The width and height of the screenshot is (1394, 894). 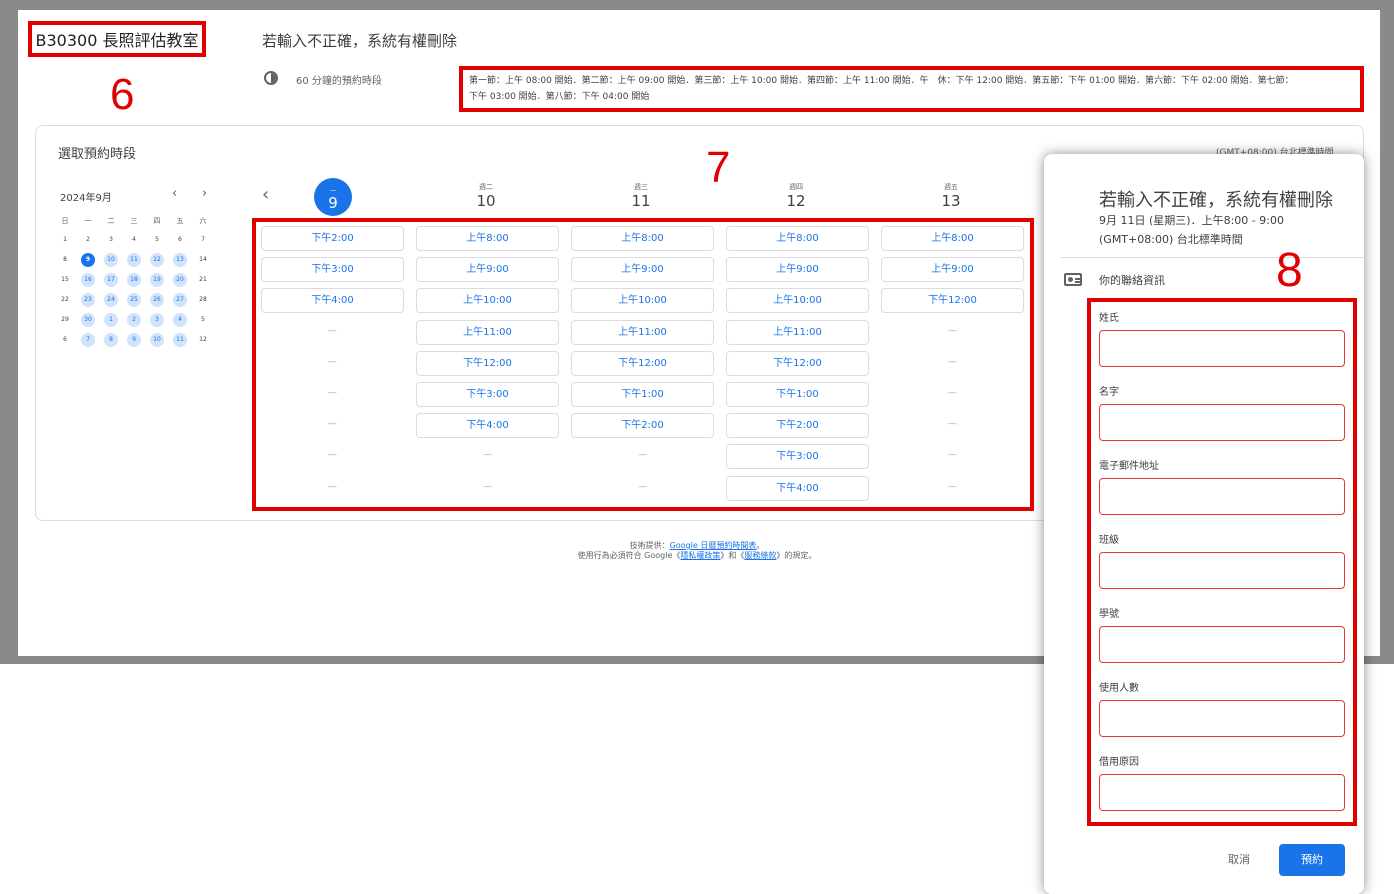 I want to click on cancel-button: 取消, so click(x=1239, y=860).